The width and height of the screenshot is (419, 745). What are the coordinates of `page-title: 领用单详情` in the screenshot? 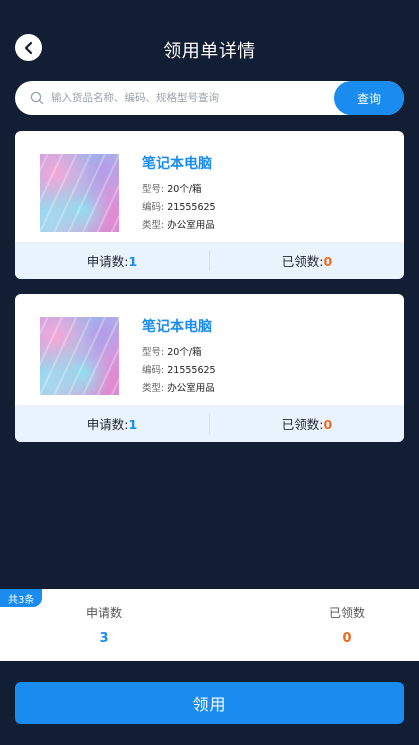 It's located at (209, 51).